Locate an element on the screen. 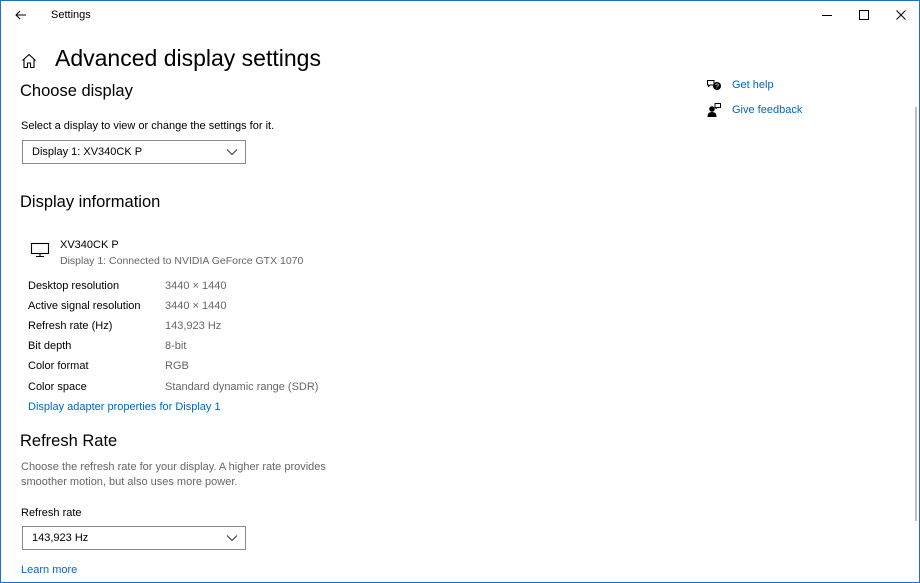  get-help-link: Get help is located at coordinates (753, 85).